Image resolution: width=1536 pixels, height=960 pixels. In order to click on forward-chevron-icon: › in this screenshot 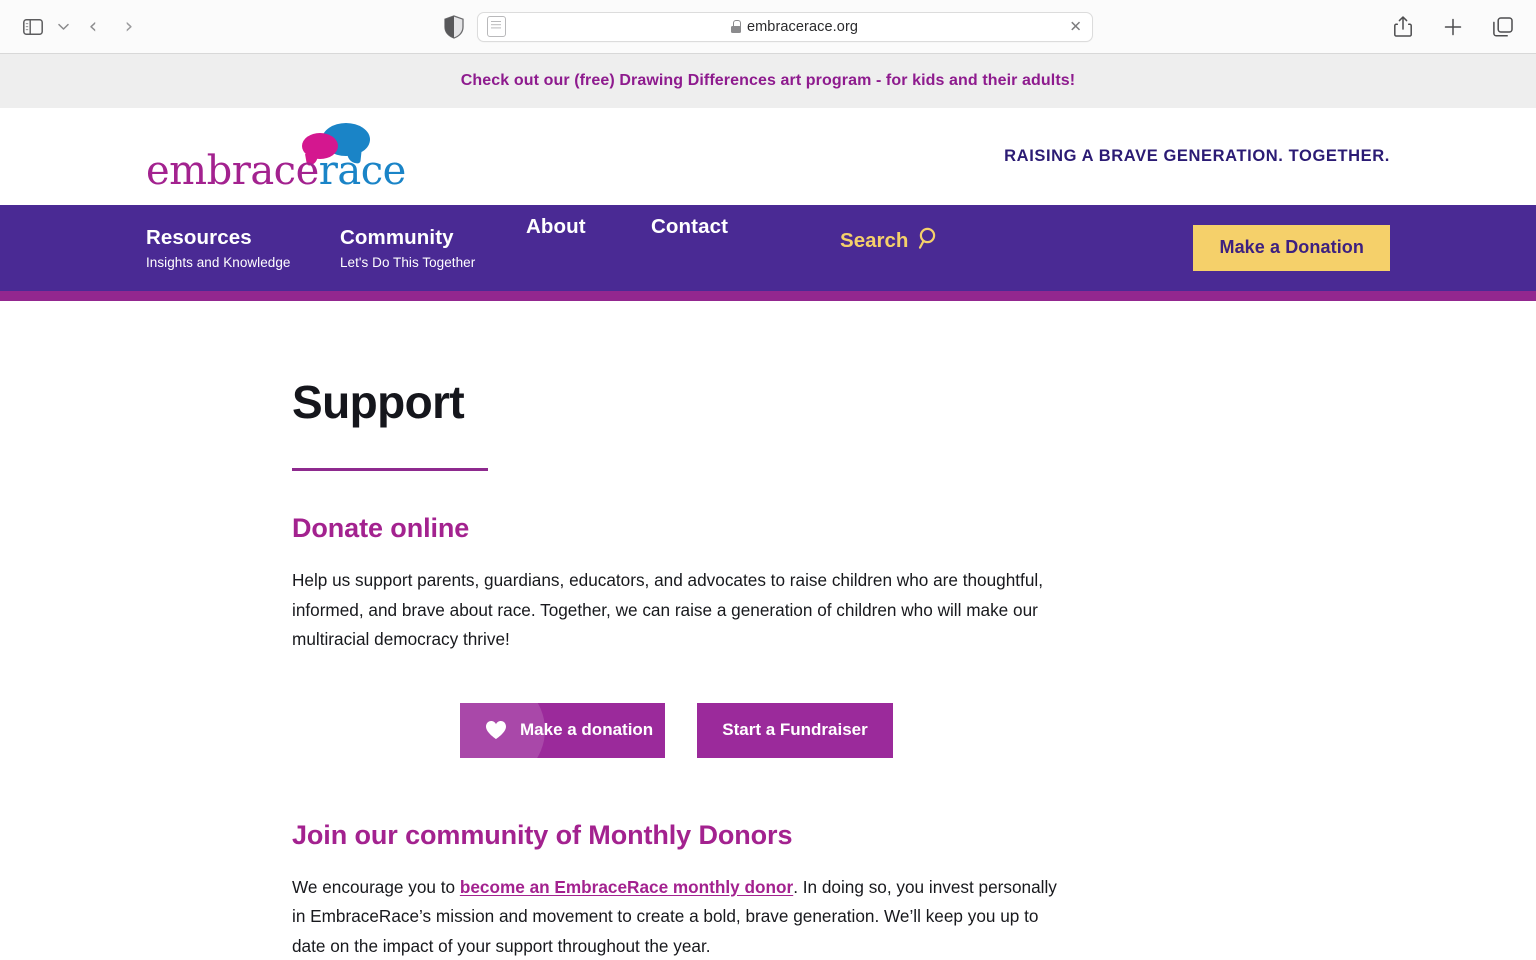, I will do `click(129, 26)`.